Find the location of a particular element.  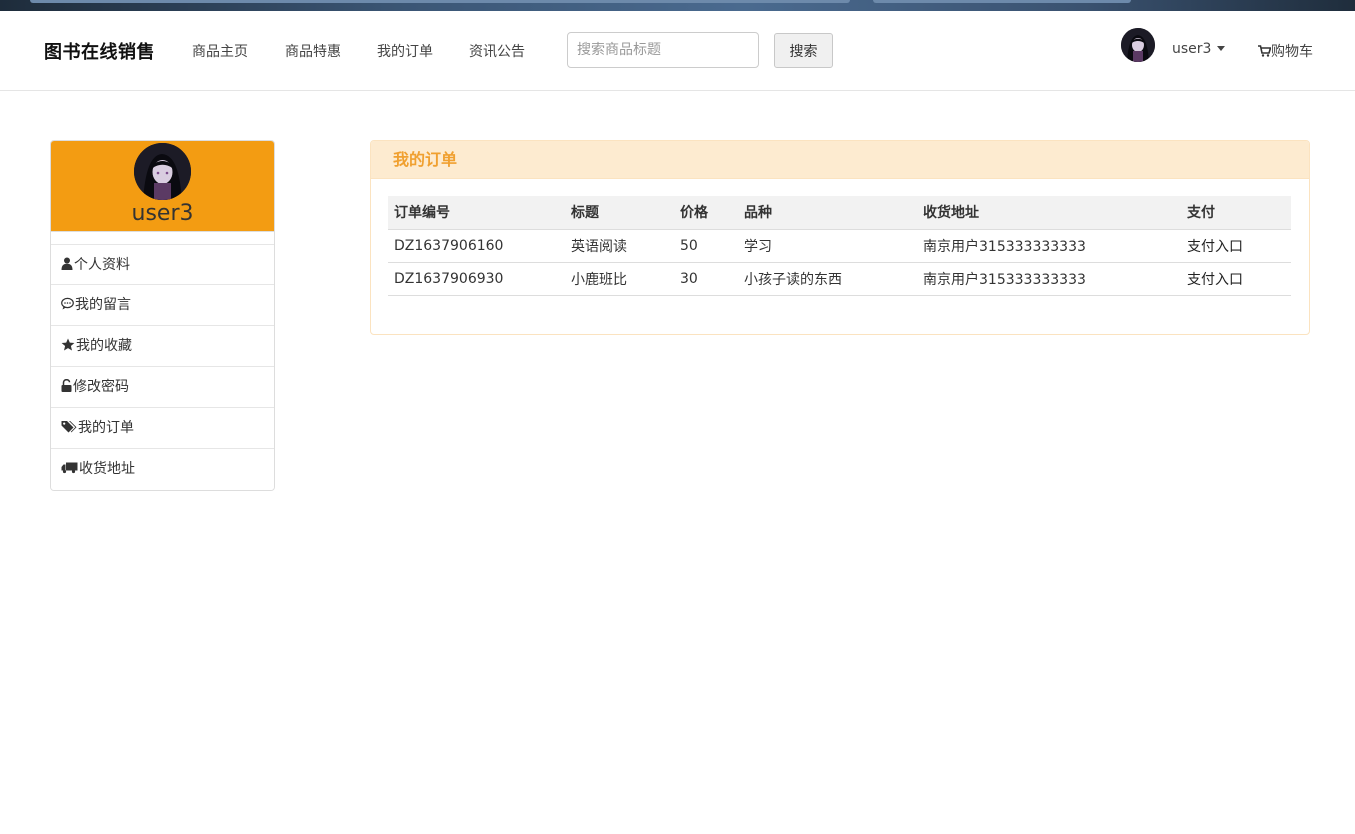

order-title: 英语阅读 is located at coordinates (619, 246).